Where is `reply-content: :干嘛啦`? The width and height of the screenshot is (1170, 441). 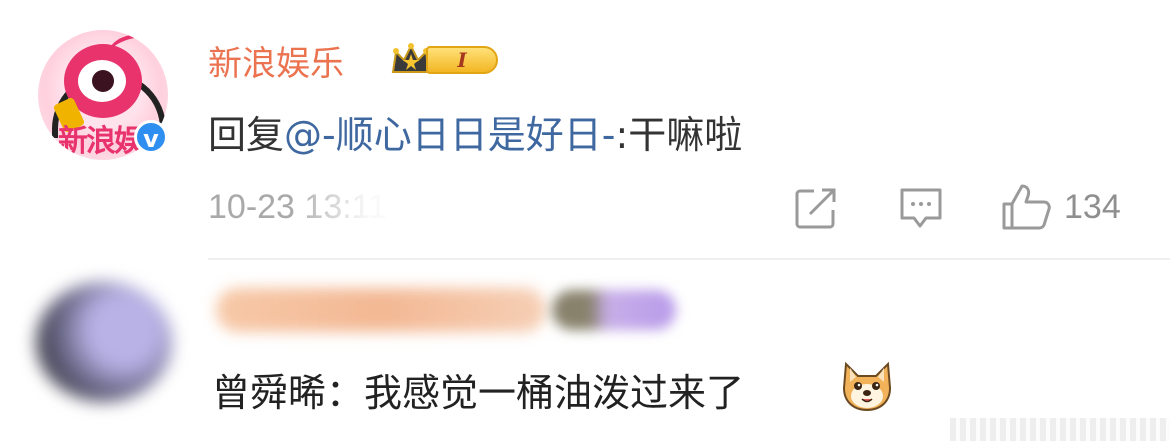 reply-content: :干嘛啦 is located at coordinates (679, 135).